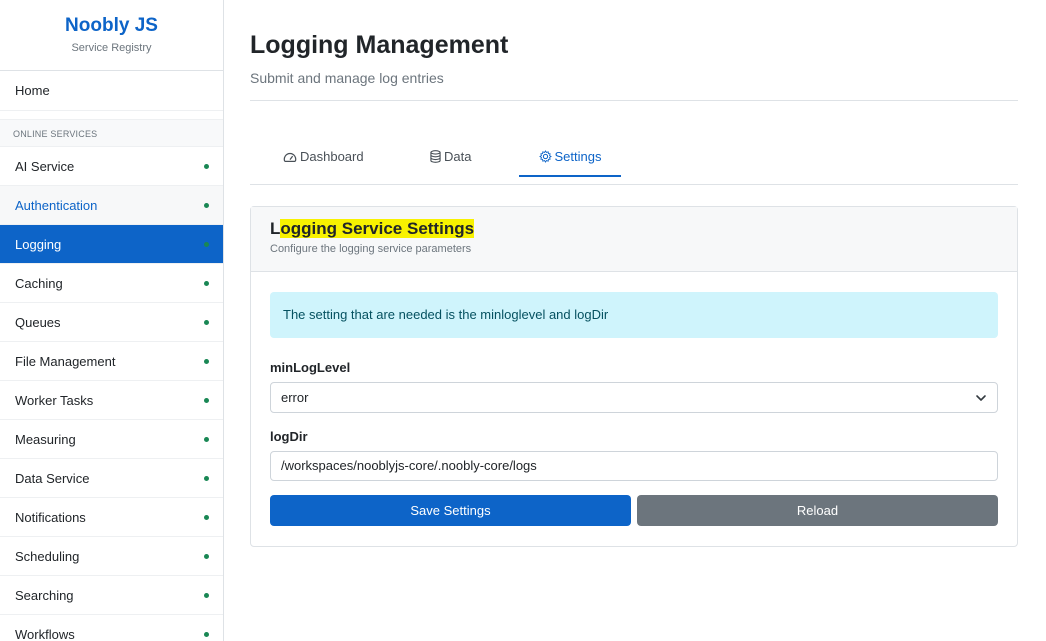 The height and width of the screenshot is (641, 1046). What do you see at coordinates (347, 78) in the screenshot?
I see `page-subtitle: Submit and manage log entries` at bounding box center [347, 78].